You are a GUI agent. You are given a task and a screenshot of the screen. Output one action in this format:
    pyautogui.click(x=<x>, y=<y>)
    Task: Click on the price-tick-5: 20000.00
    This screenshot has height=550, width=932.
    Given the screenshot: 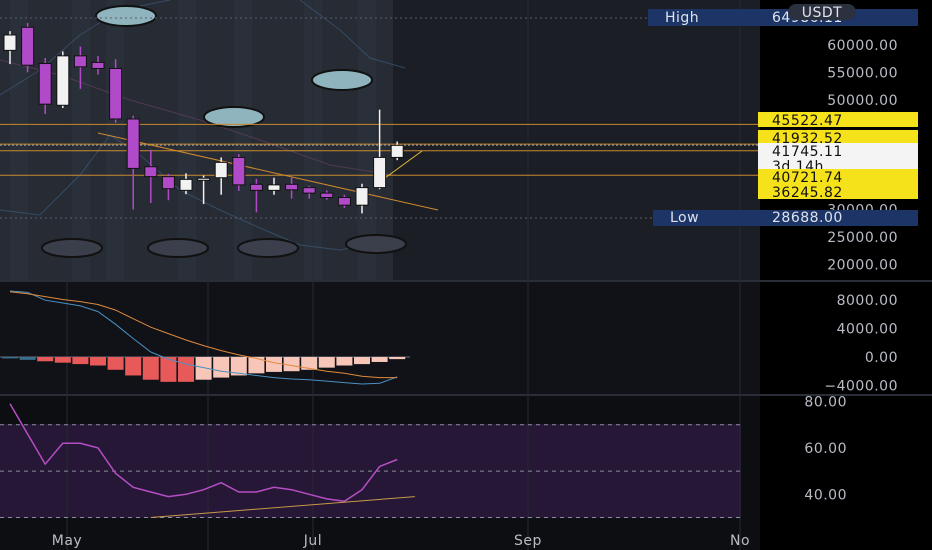 What is the action you would take?
    pyautogui.click(x=862, y=265)
    